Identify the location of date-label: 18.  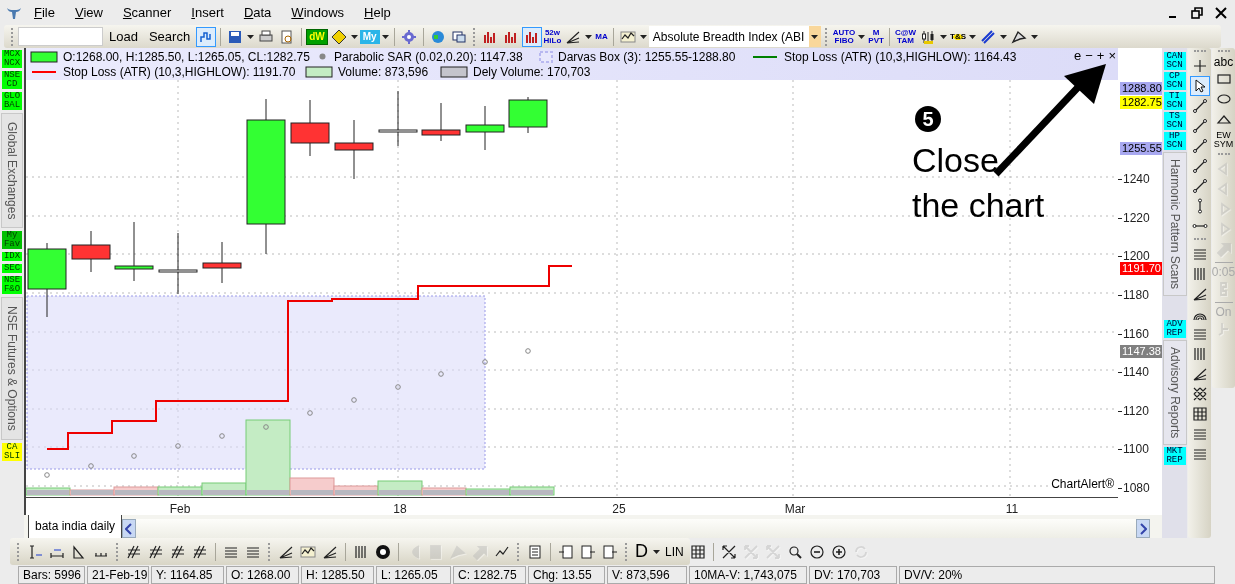
(400, 509).